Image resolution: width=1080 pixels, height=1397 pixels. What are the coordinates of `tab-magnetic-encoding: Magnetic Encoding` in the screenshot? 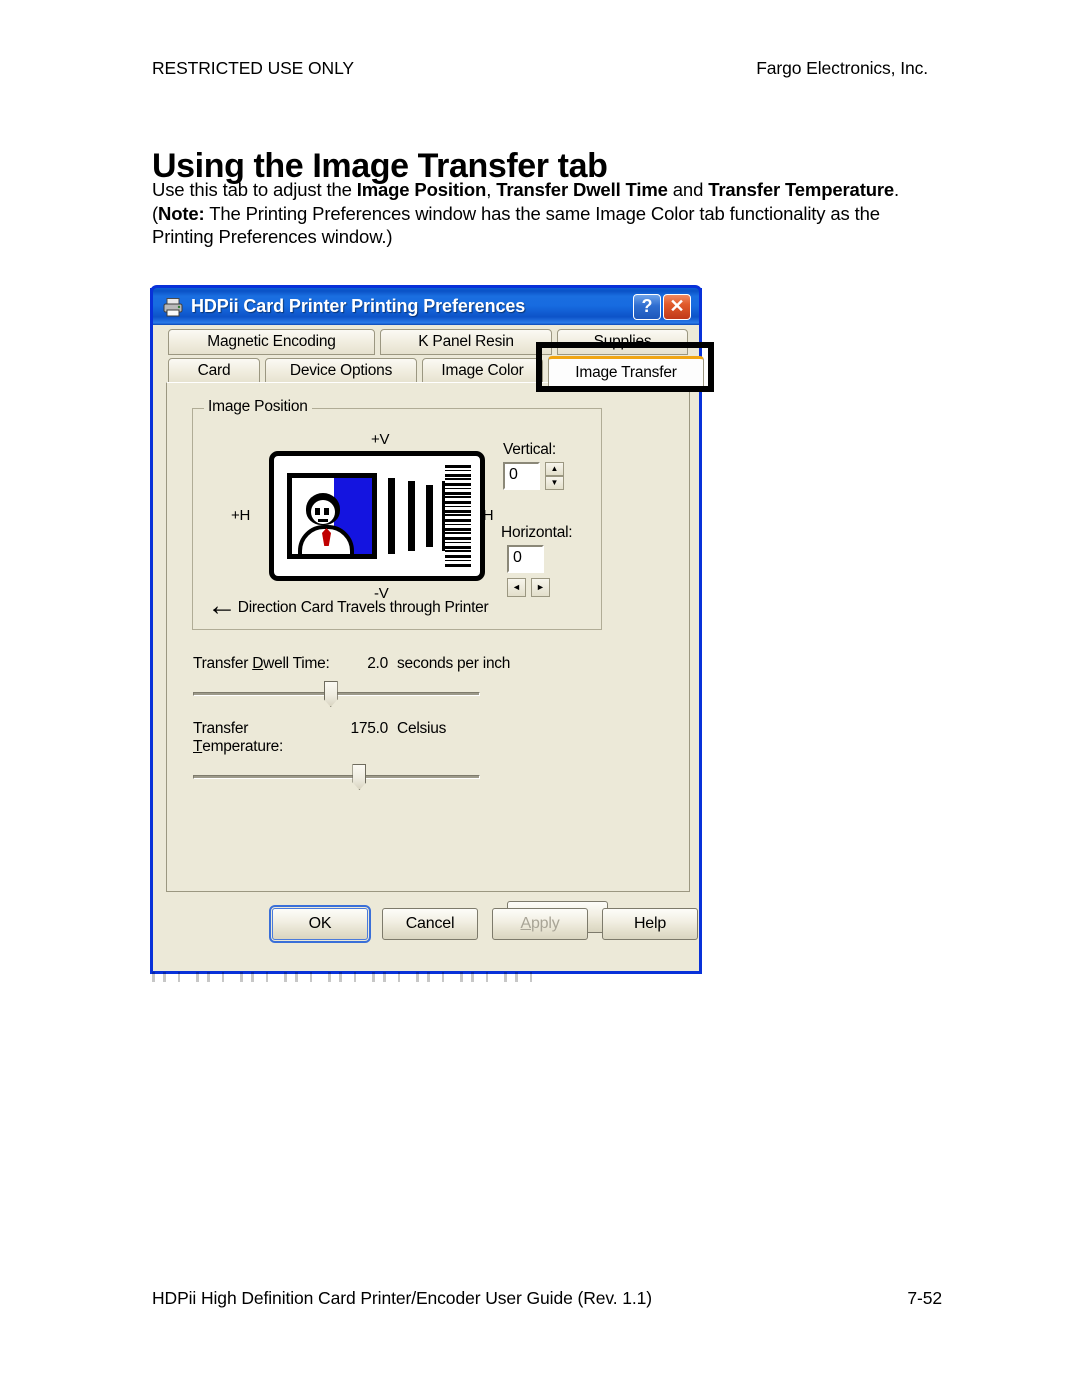 It's located at (271, 342).